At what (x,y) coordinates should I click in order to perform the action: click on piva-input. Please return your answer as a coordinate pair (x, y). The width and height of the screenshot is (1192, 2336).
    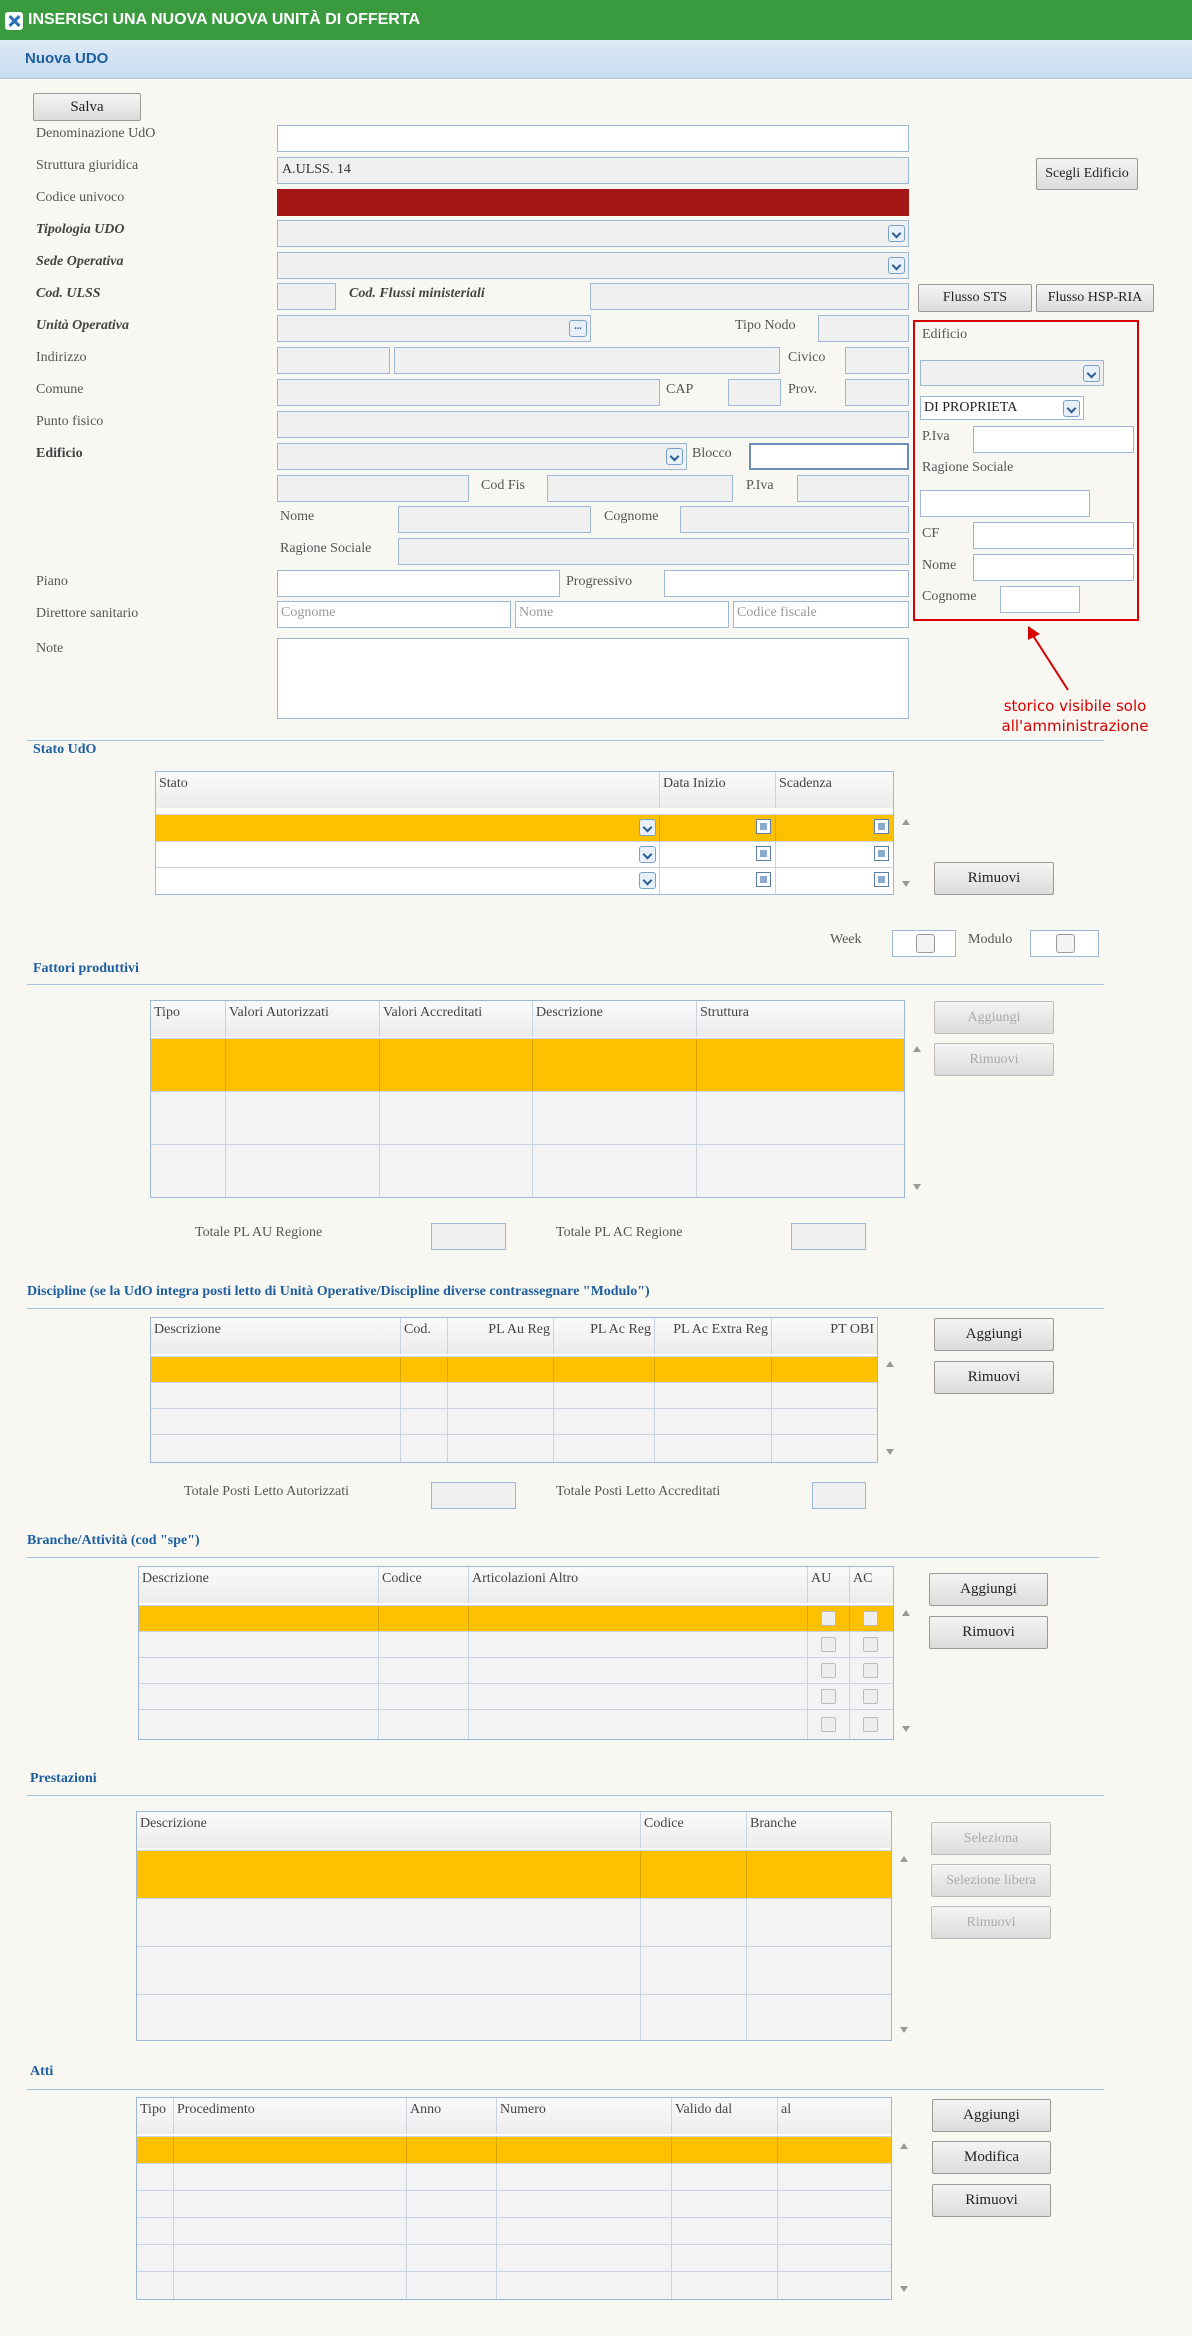
    Looking at the image, I should click on (853, 488).